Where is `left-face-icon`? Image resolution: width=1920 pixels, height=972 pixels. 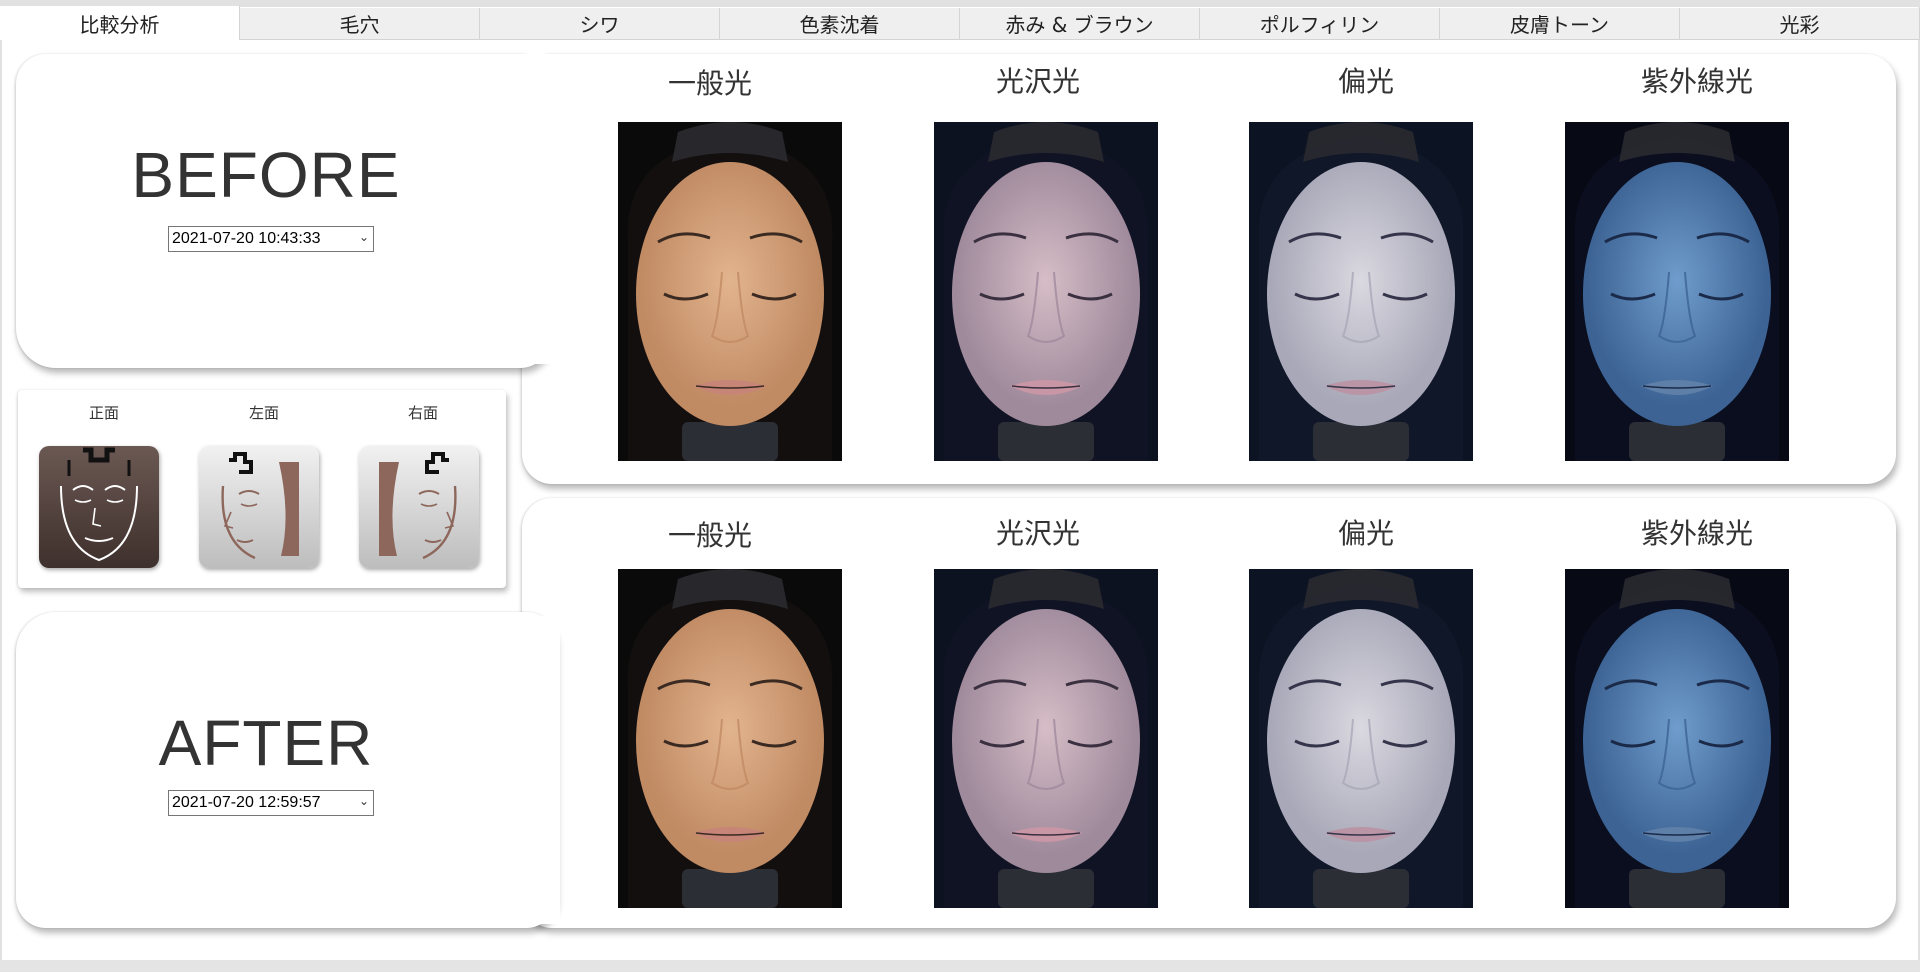
left-face-icon is located at coordinates (259, 507).